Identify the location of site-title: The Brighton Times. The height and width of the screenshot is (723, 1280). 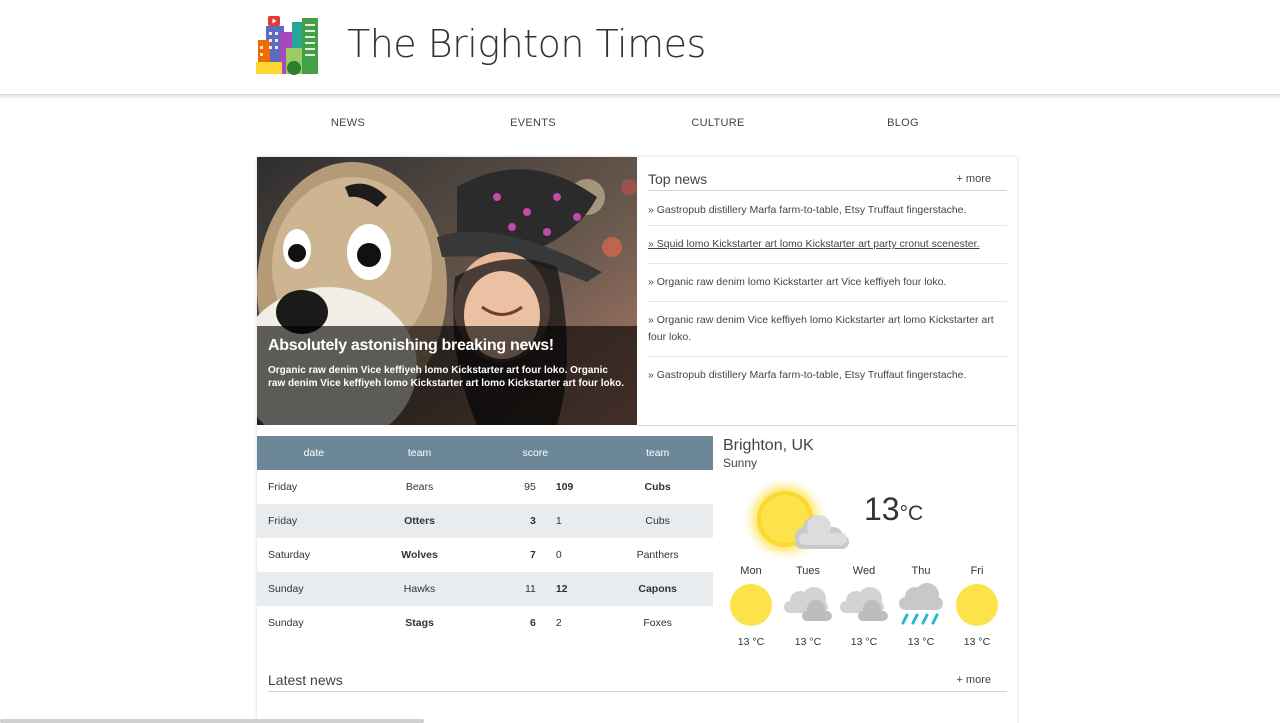
(526, 44).